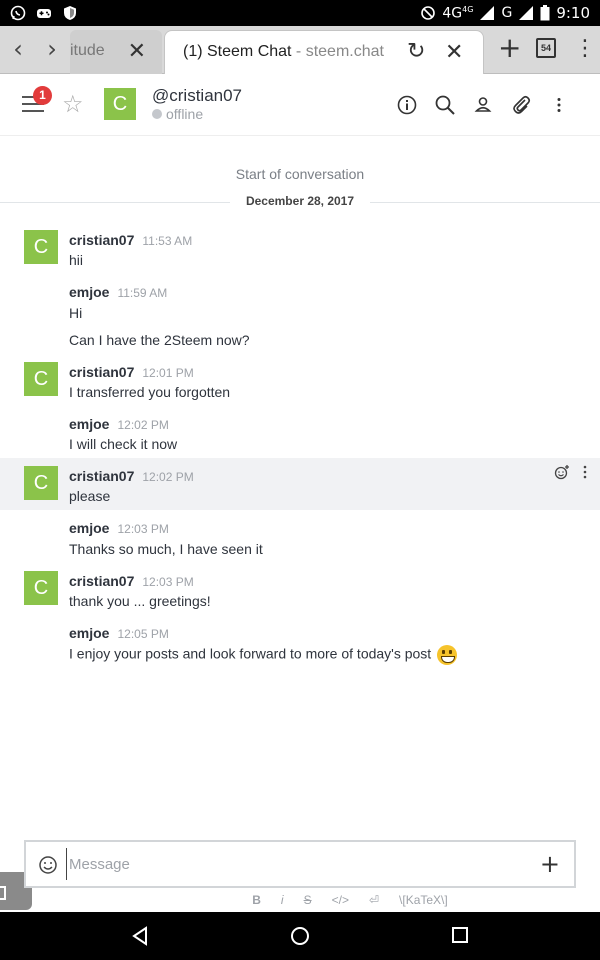 The width and height of the screenshot is (600, 960). I want to click on info-icon, so click(407, 105).